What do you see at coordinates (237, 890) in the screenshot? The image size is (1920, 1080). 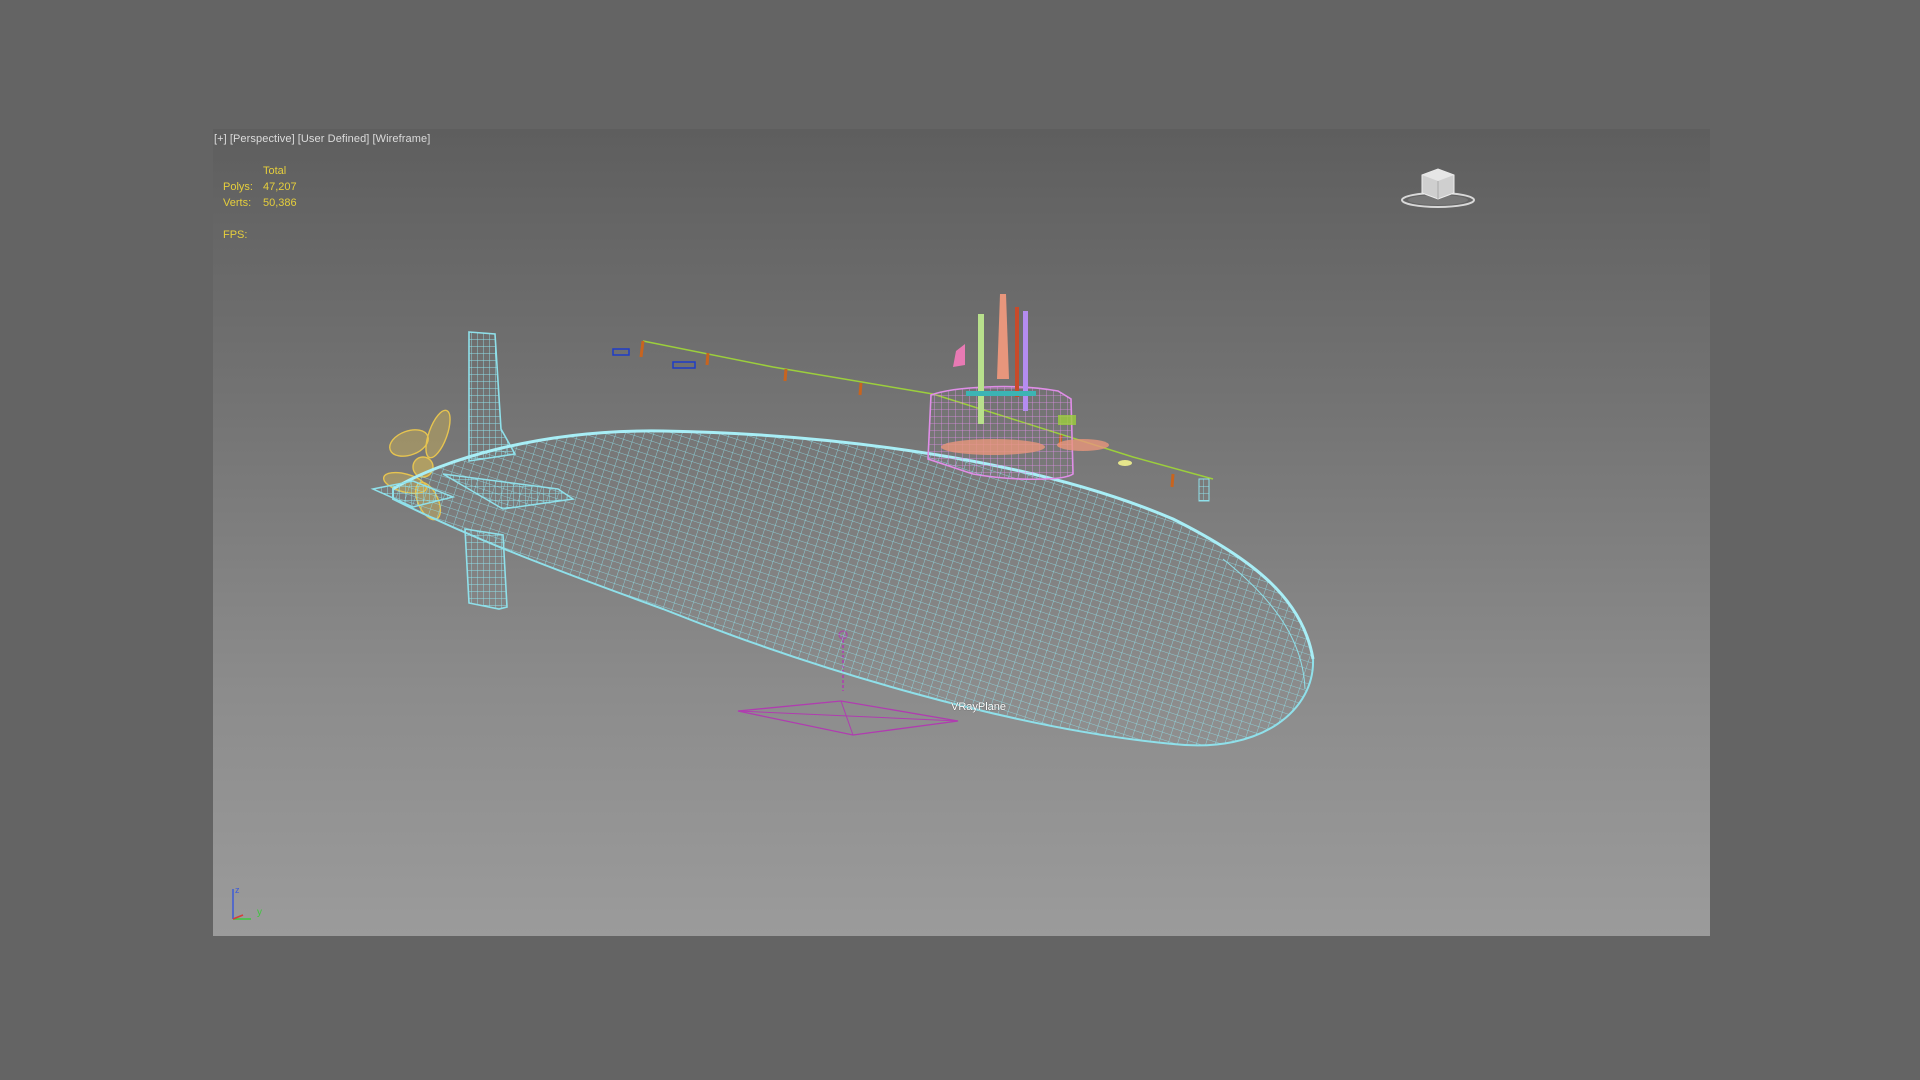 I see `axis-z-label: z` at bounding box center [237, 890].